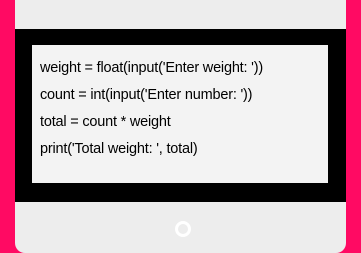 The height and width of the screenshot is (253, 361). What do you see at coordinates (151, 68) in the screenshot?
I see `code-line-1: weight = float(input('Enter weight: '))` at bounding box center [151, 68].